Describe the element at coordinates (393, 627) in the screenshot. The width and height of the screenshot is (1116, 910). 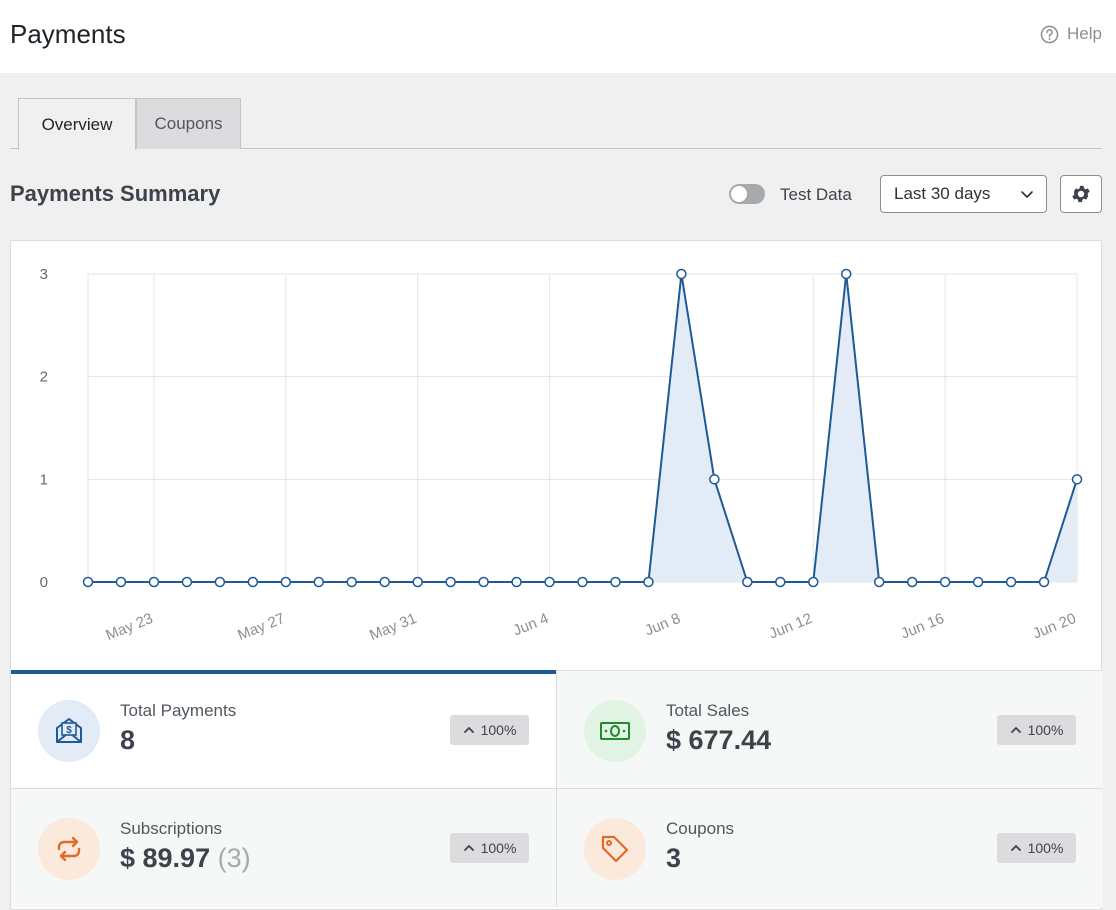
I see `x-tick-label: May 31` at that location.